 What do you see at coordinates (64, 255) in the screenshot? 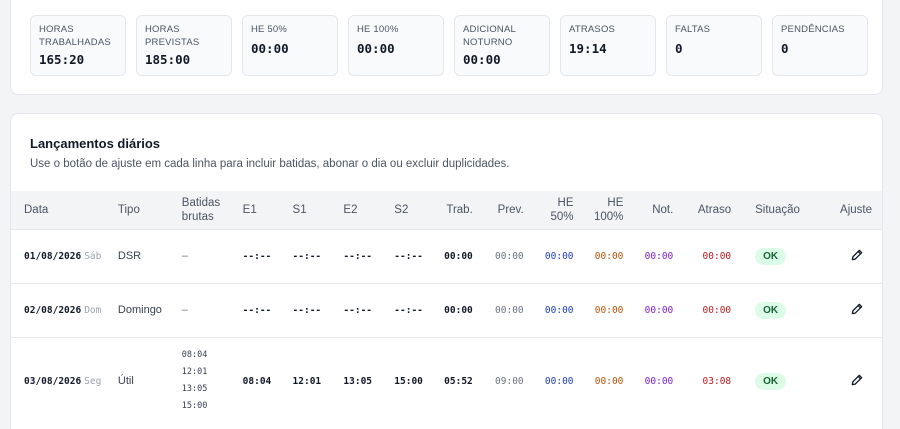
I see `cell-date: 01/08/2026 Sáb` at bounding box center [64, 255].